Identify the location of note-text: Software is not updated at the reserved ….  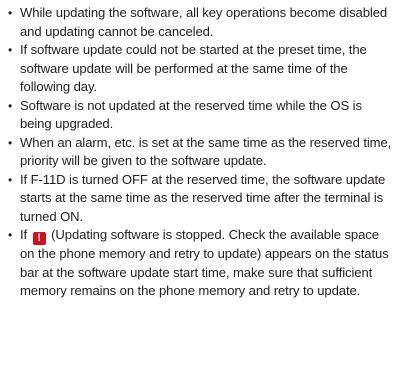
(191, 114).